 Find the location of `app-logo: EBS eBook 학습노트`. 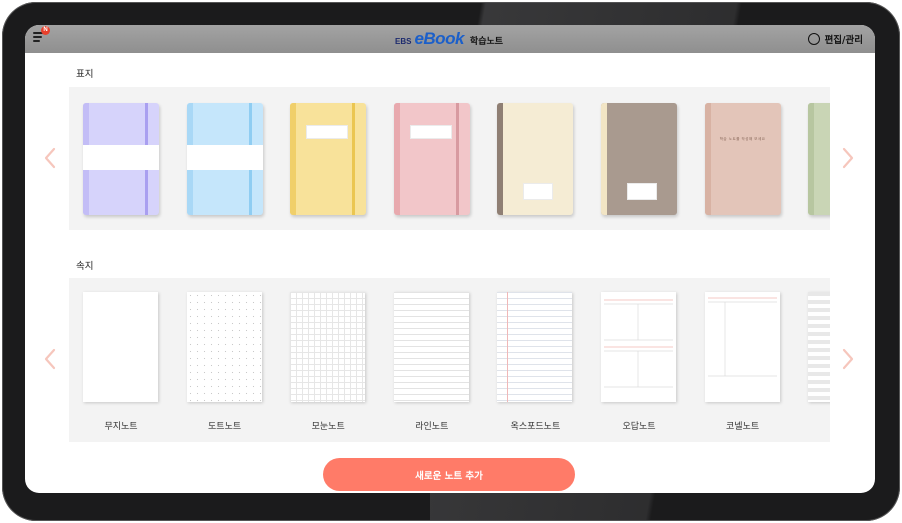

app-logo: EBS eBook 학습노트 is located at coordinates (449, 39).